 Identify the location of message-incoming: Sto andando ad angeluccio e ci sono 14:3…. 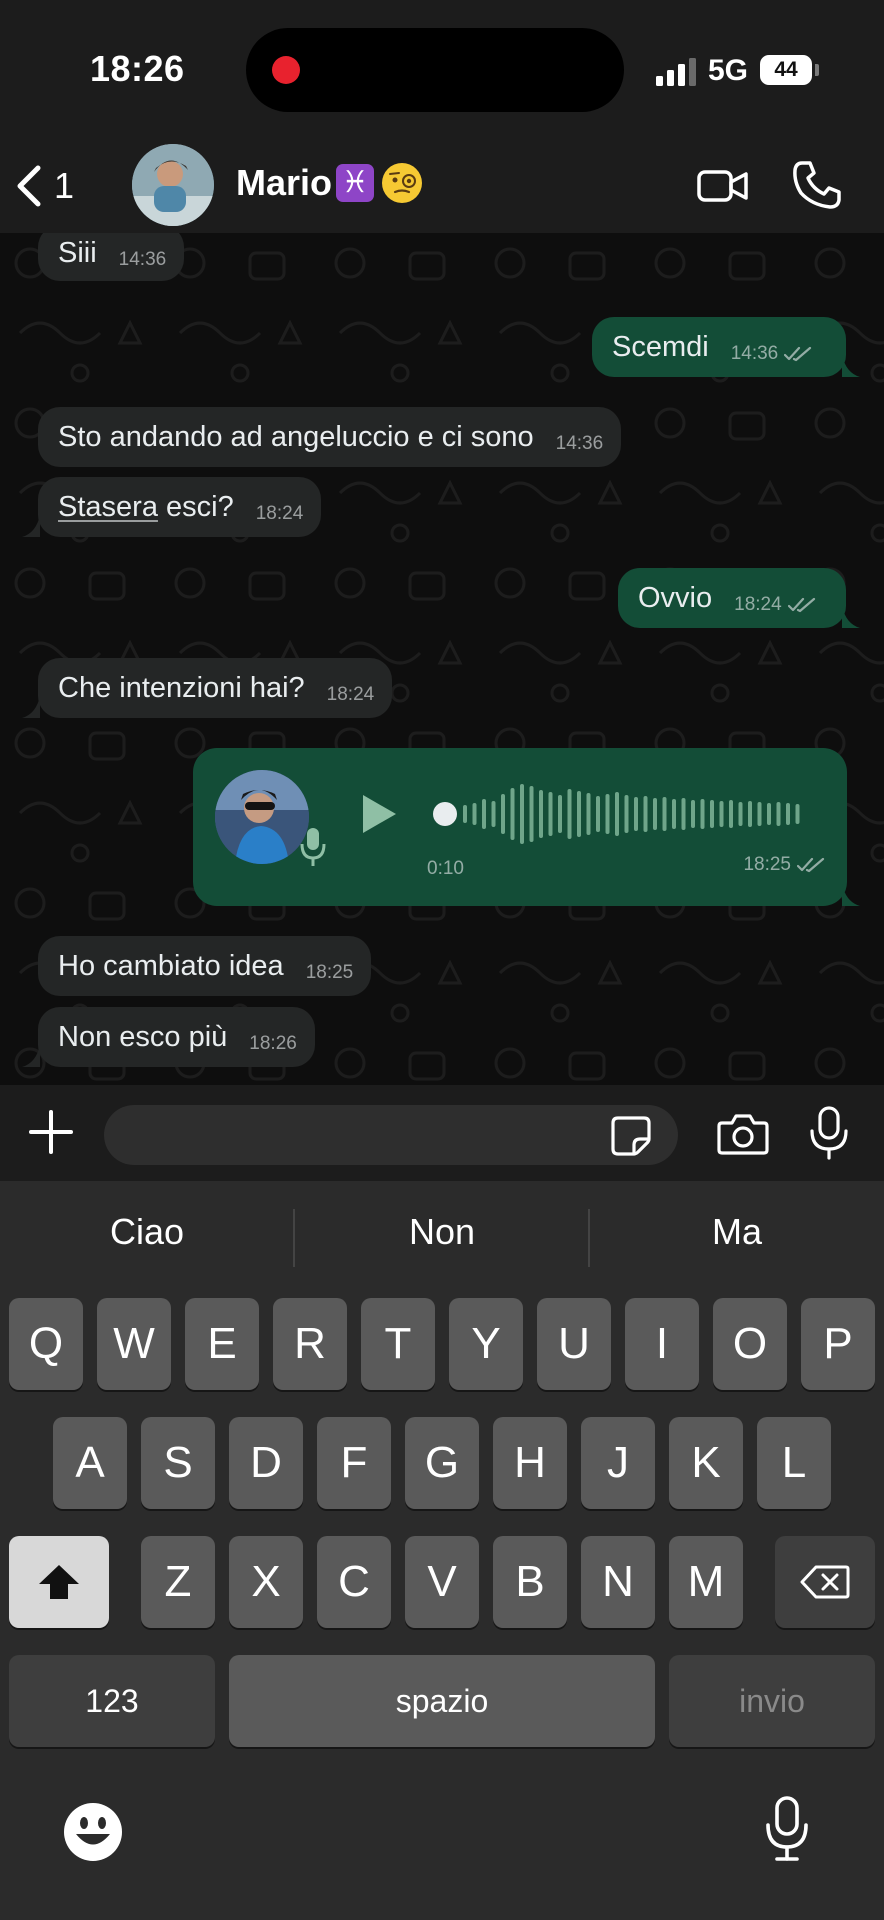
(330, 437).